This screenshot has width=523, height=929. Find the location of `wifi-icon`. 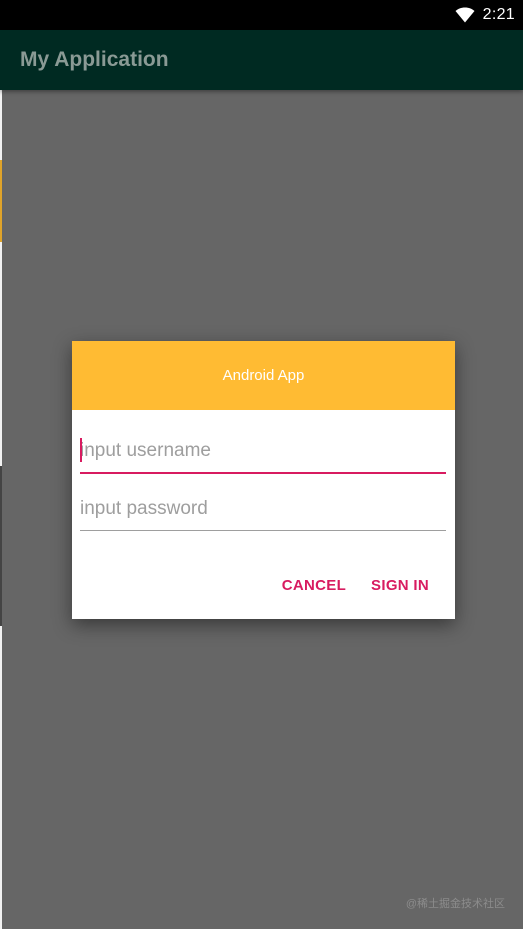

wifi-icon is located at coordinates (465, 15).